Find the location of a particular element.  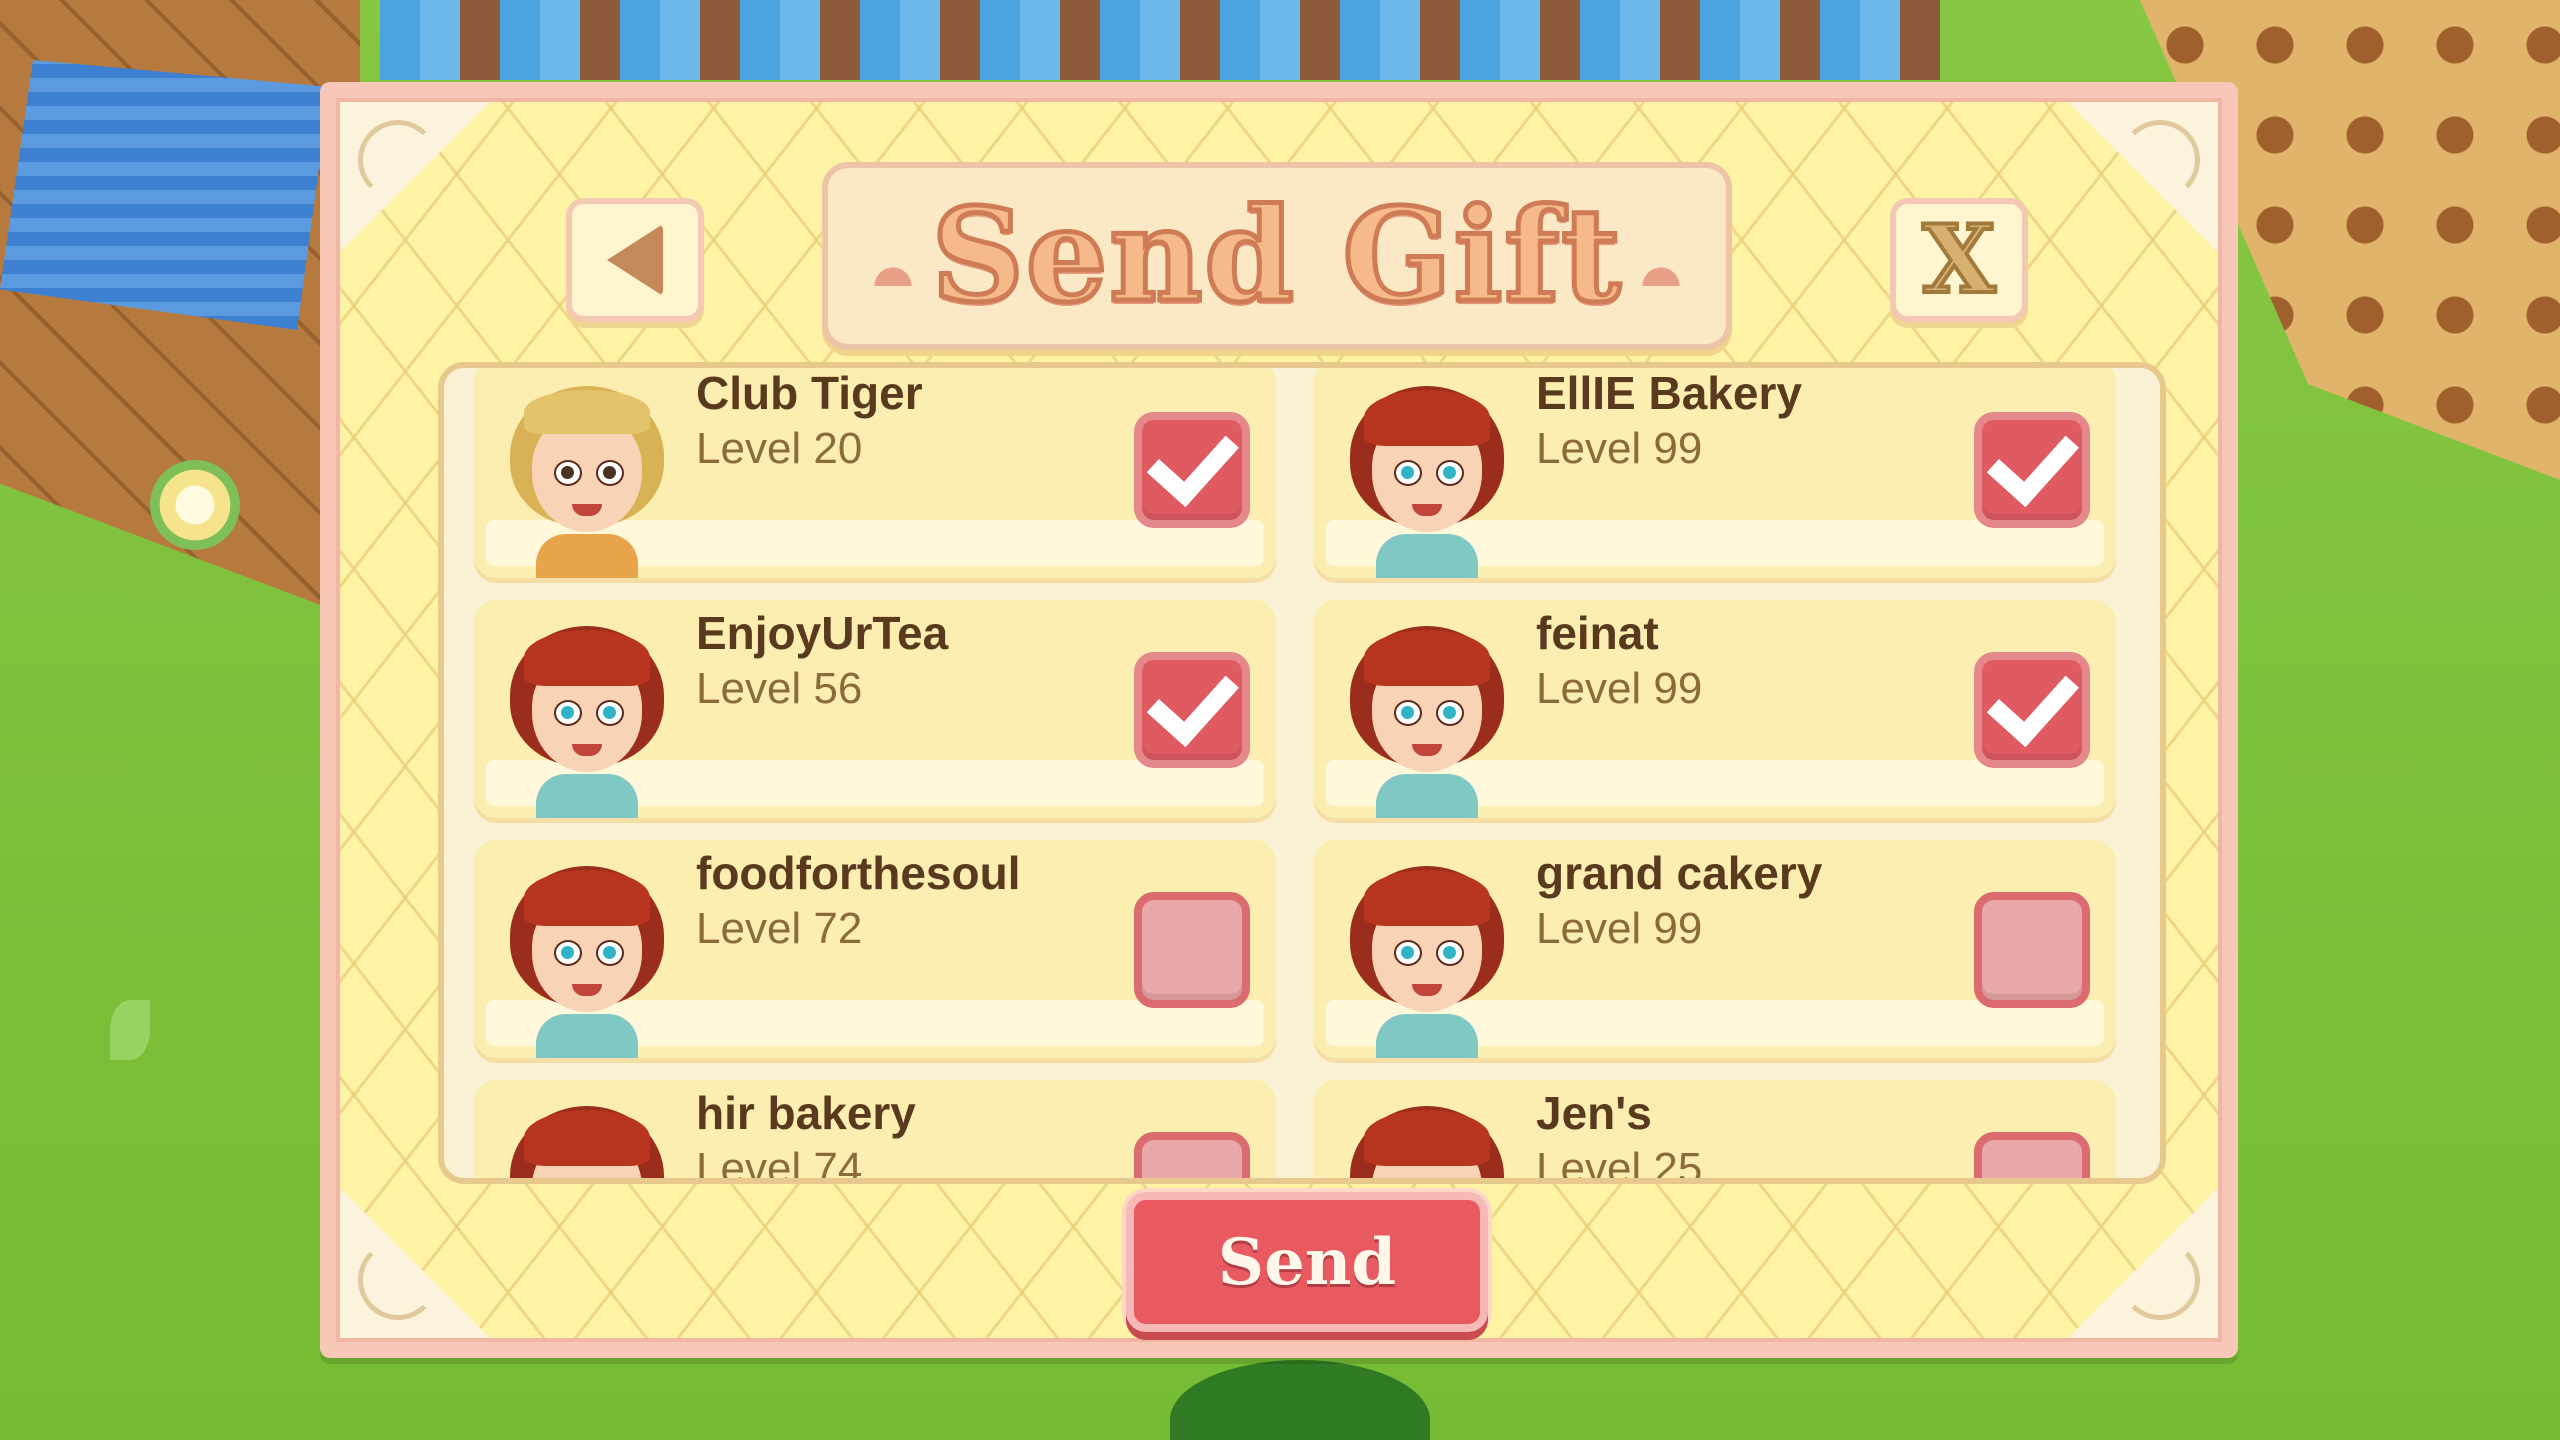

friend-card: Jen's Level 25 is located at coordinates (1715, 1129).